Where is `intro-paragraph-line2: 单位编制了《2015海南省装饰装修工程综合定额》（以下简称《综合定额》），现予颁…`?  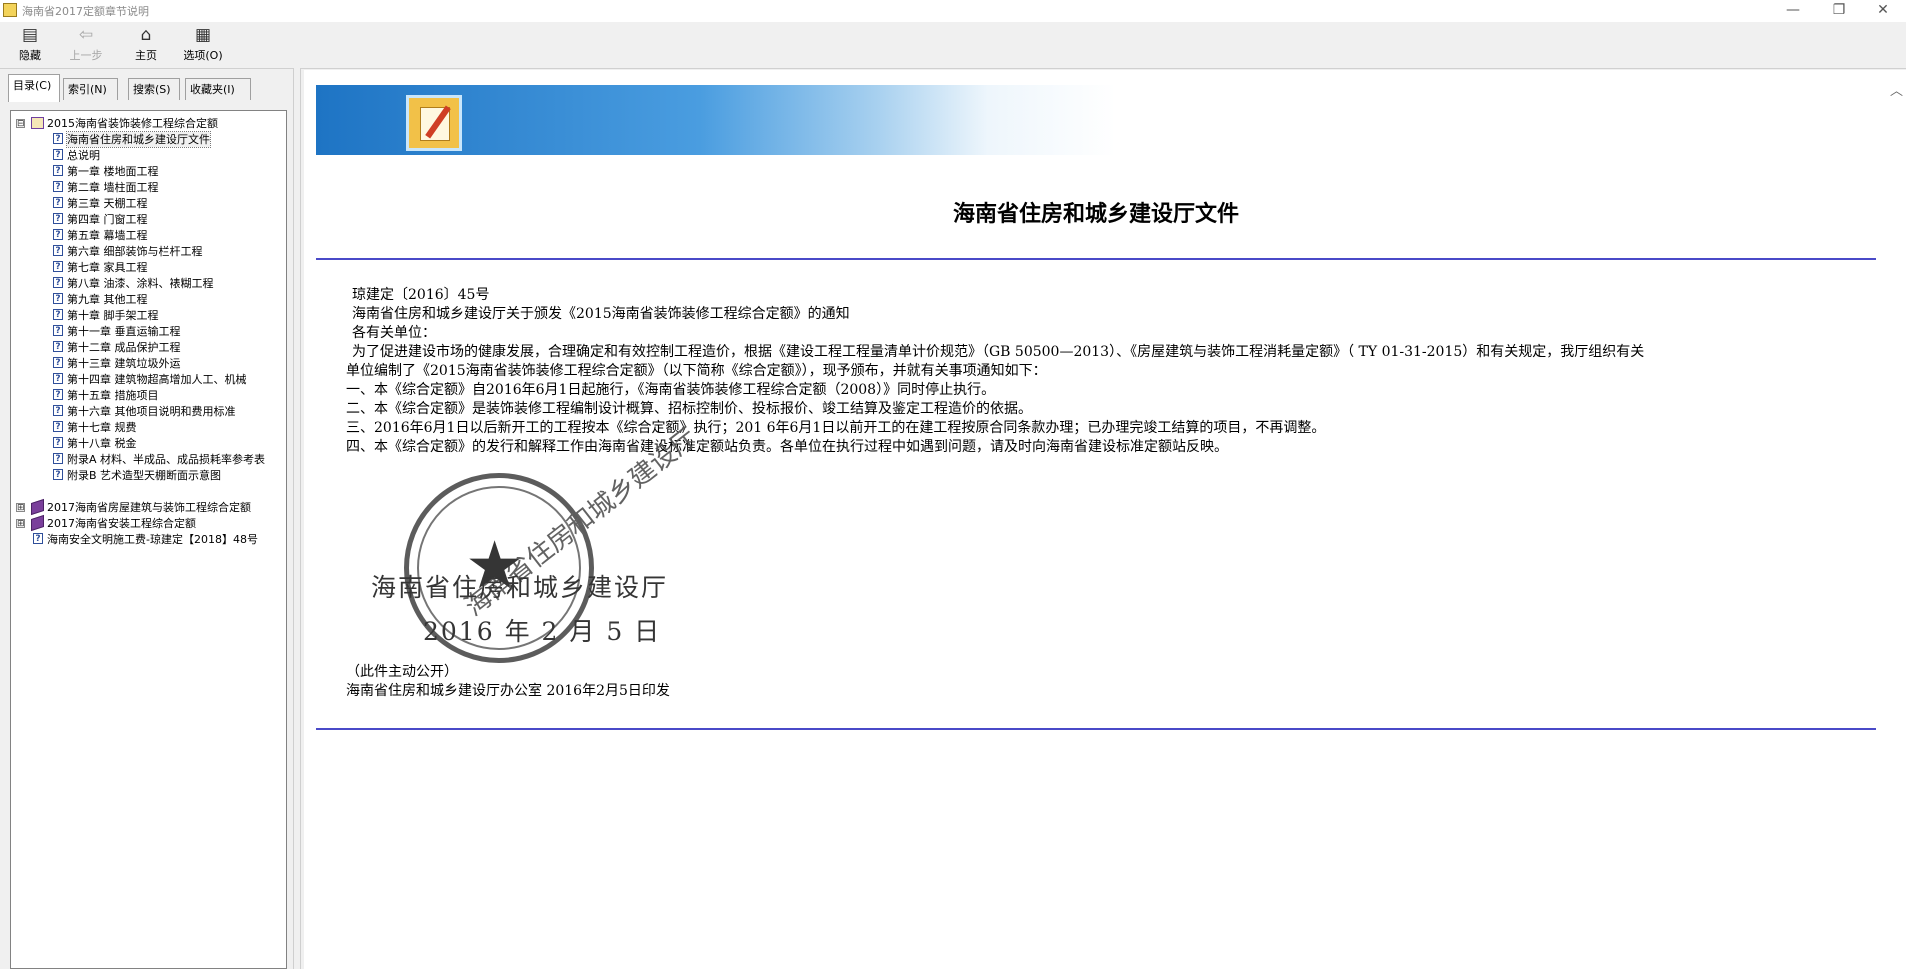
intro-paragraph-line2: 单位编制了《2015海南省装饰装修工程综合定额》（以下简称《综合定额》），现予颁… is located at coordinates (696, 371).